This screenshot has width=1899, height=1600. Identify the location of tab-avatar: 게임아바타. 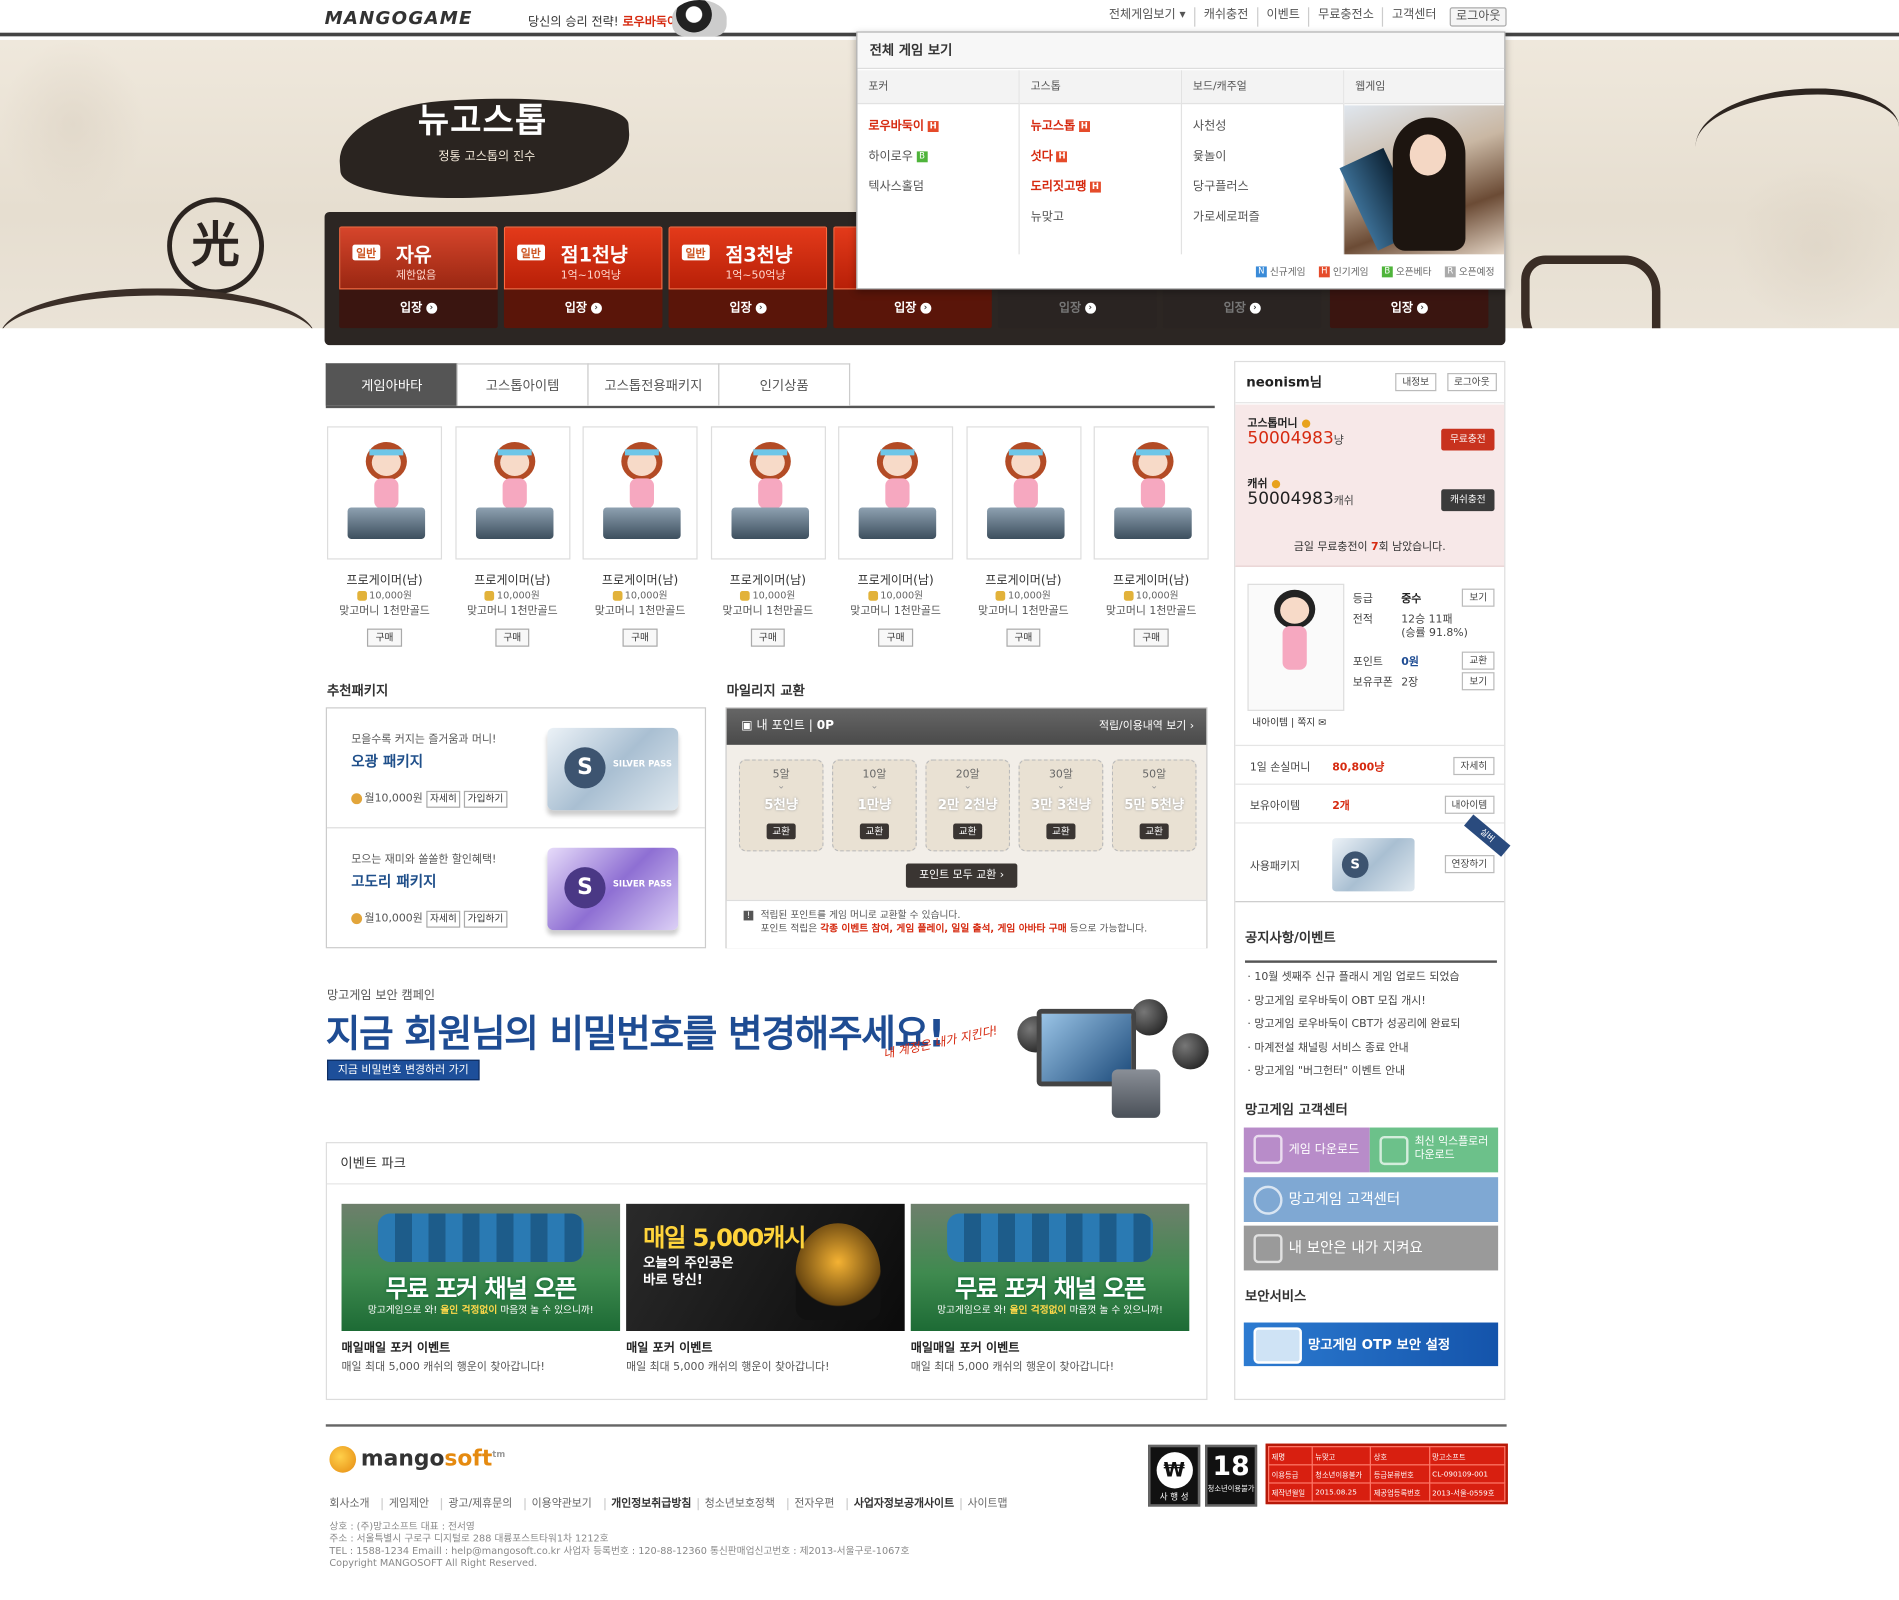
(391, 384).